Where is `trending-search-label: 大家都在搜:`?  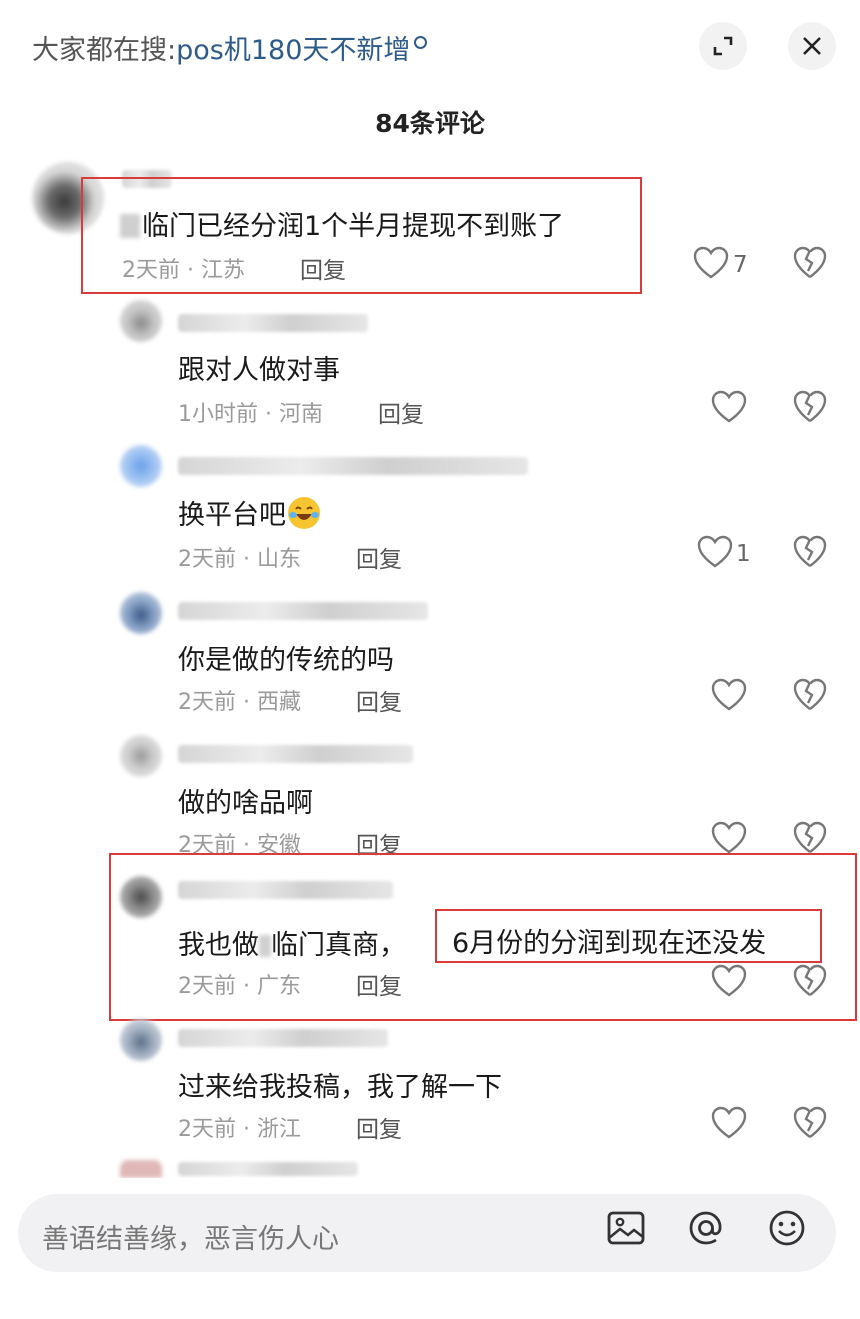
trending-search-label: 大家都在搜: is located at coordinates (104, 50).